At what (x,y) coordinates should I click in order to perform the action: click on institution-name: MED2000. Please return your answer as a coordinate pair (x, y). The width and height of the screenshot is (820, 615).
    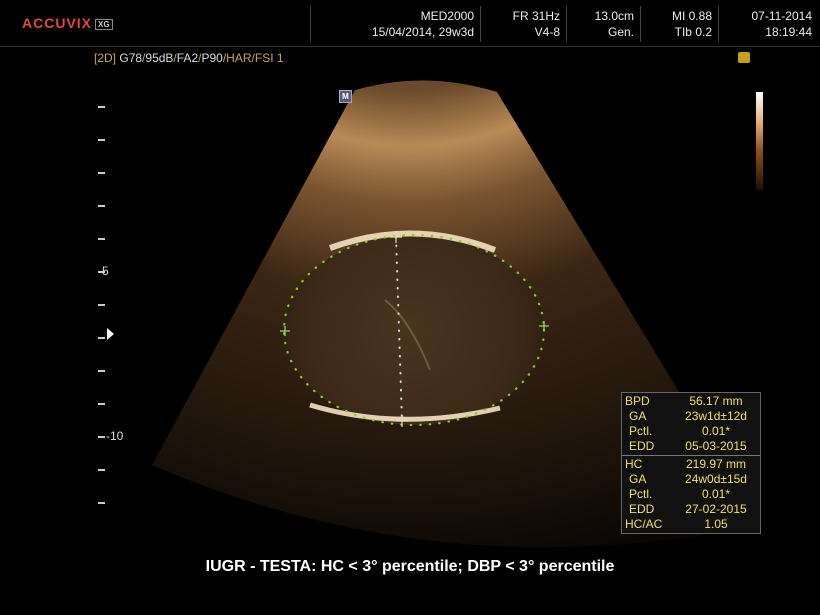
    Looking at the image, I should click on (447, 16).